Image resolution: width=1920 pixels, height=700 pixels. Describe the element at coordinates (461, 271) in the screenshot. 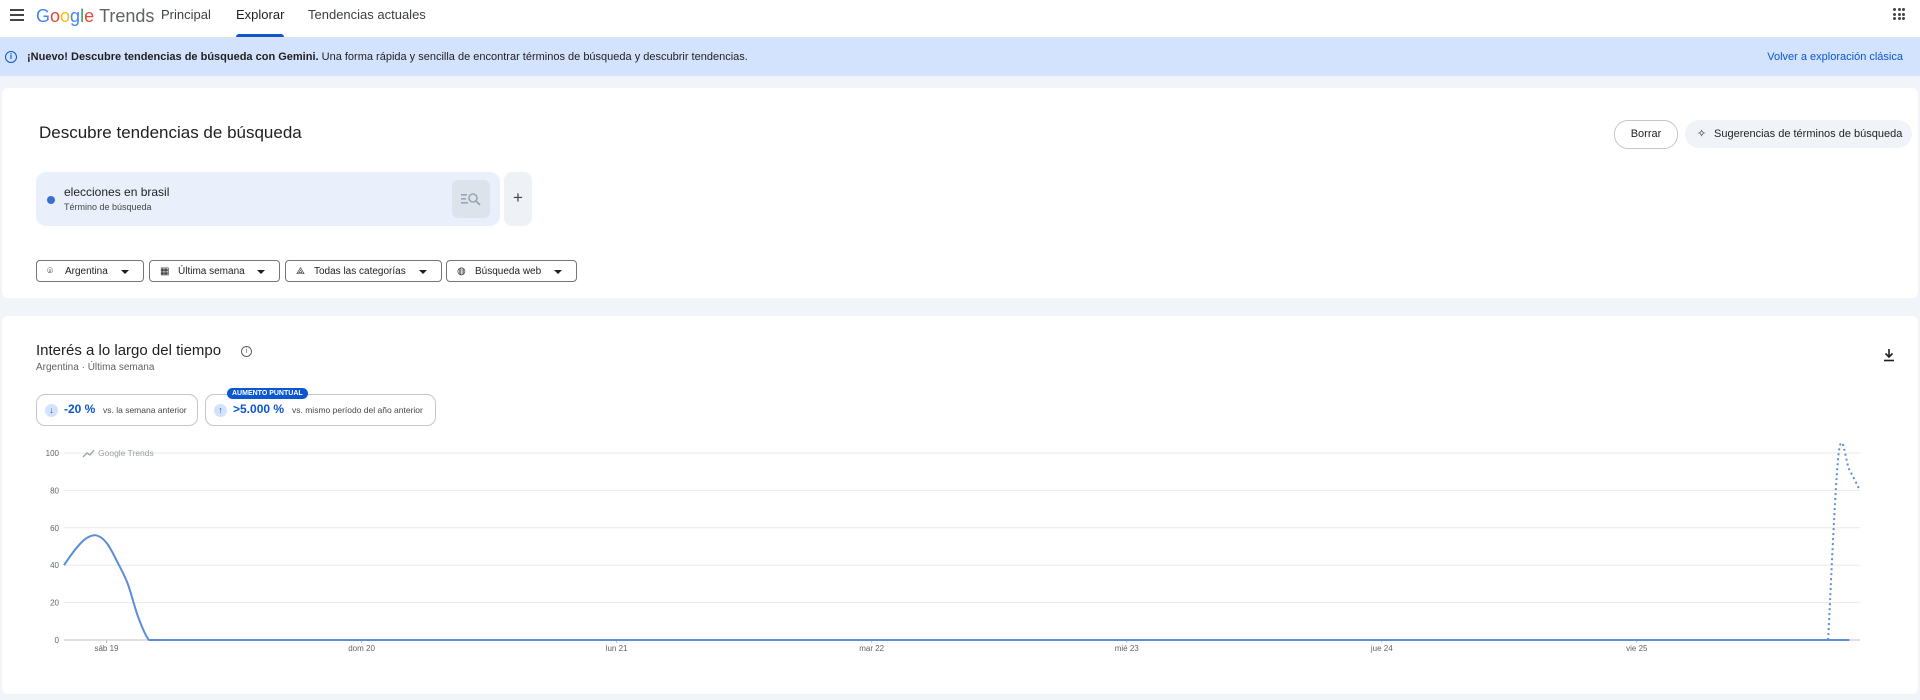

I see `globe-icon: ◍` at that location.